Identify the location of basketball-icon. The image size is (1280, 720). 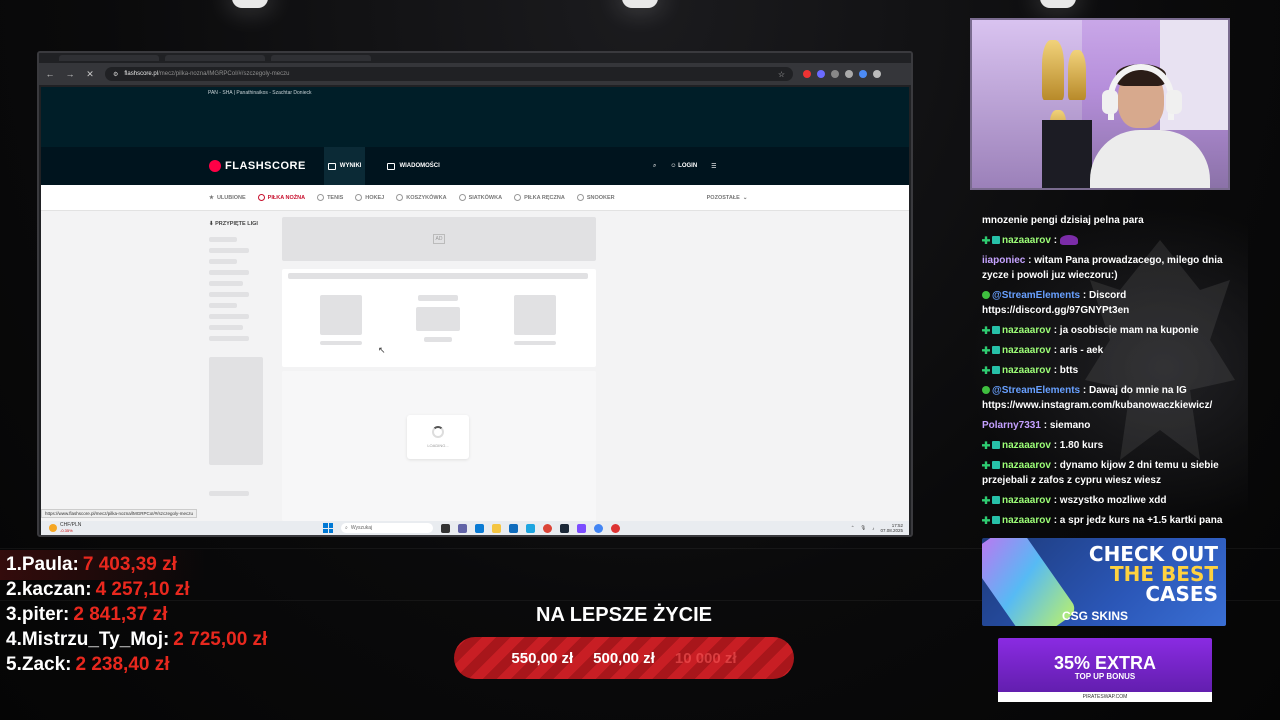
(400, 197).